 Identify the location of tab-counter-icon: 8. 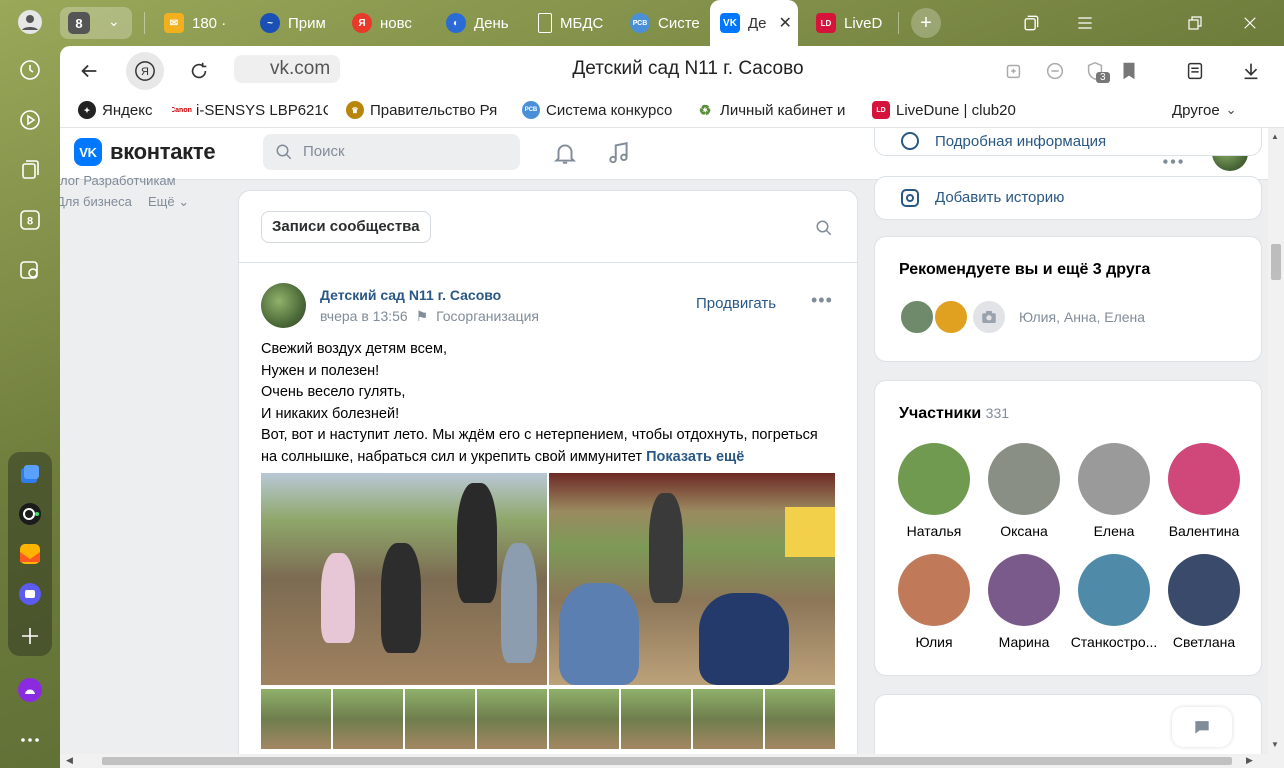
(30, 220).